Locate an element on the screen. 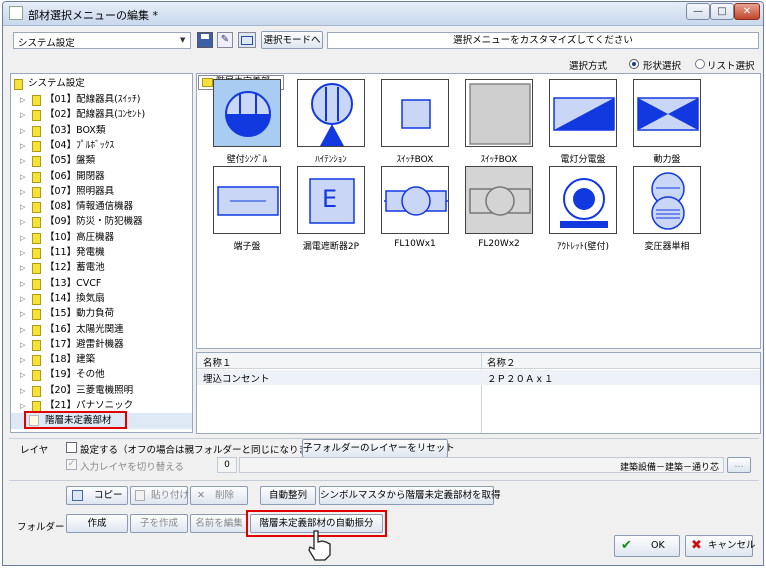 Image resolution: width=766 pixels, height=568 pixels. auto-arrange-button: 自動整列 is located at coordinates (288, 495).